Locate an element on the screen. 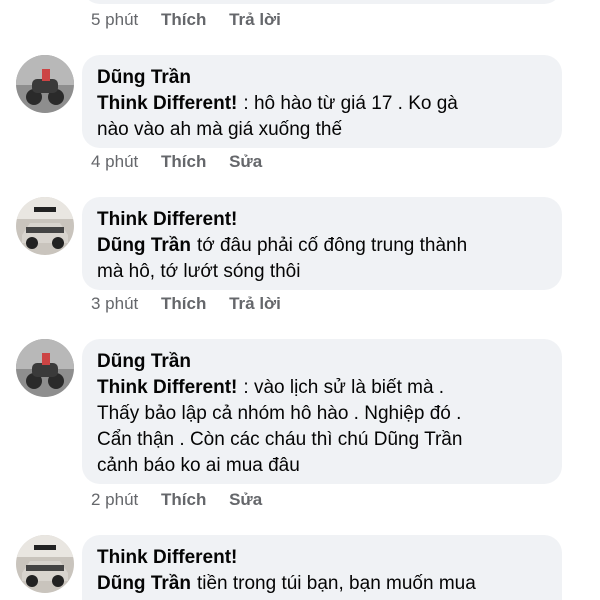  comment-time: 4 phút is located at coordinates (114, 161).